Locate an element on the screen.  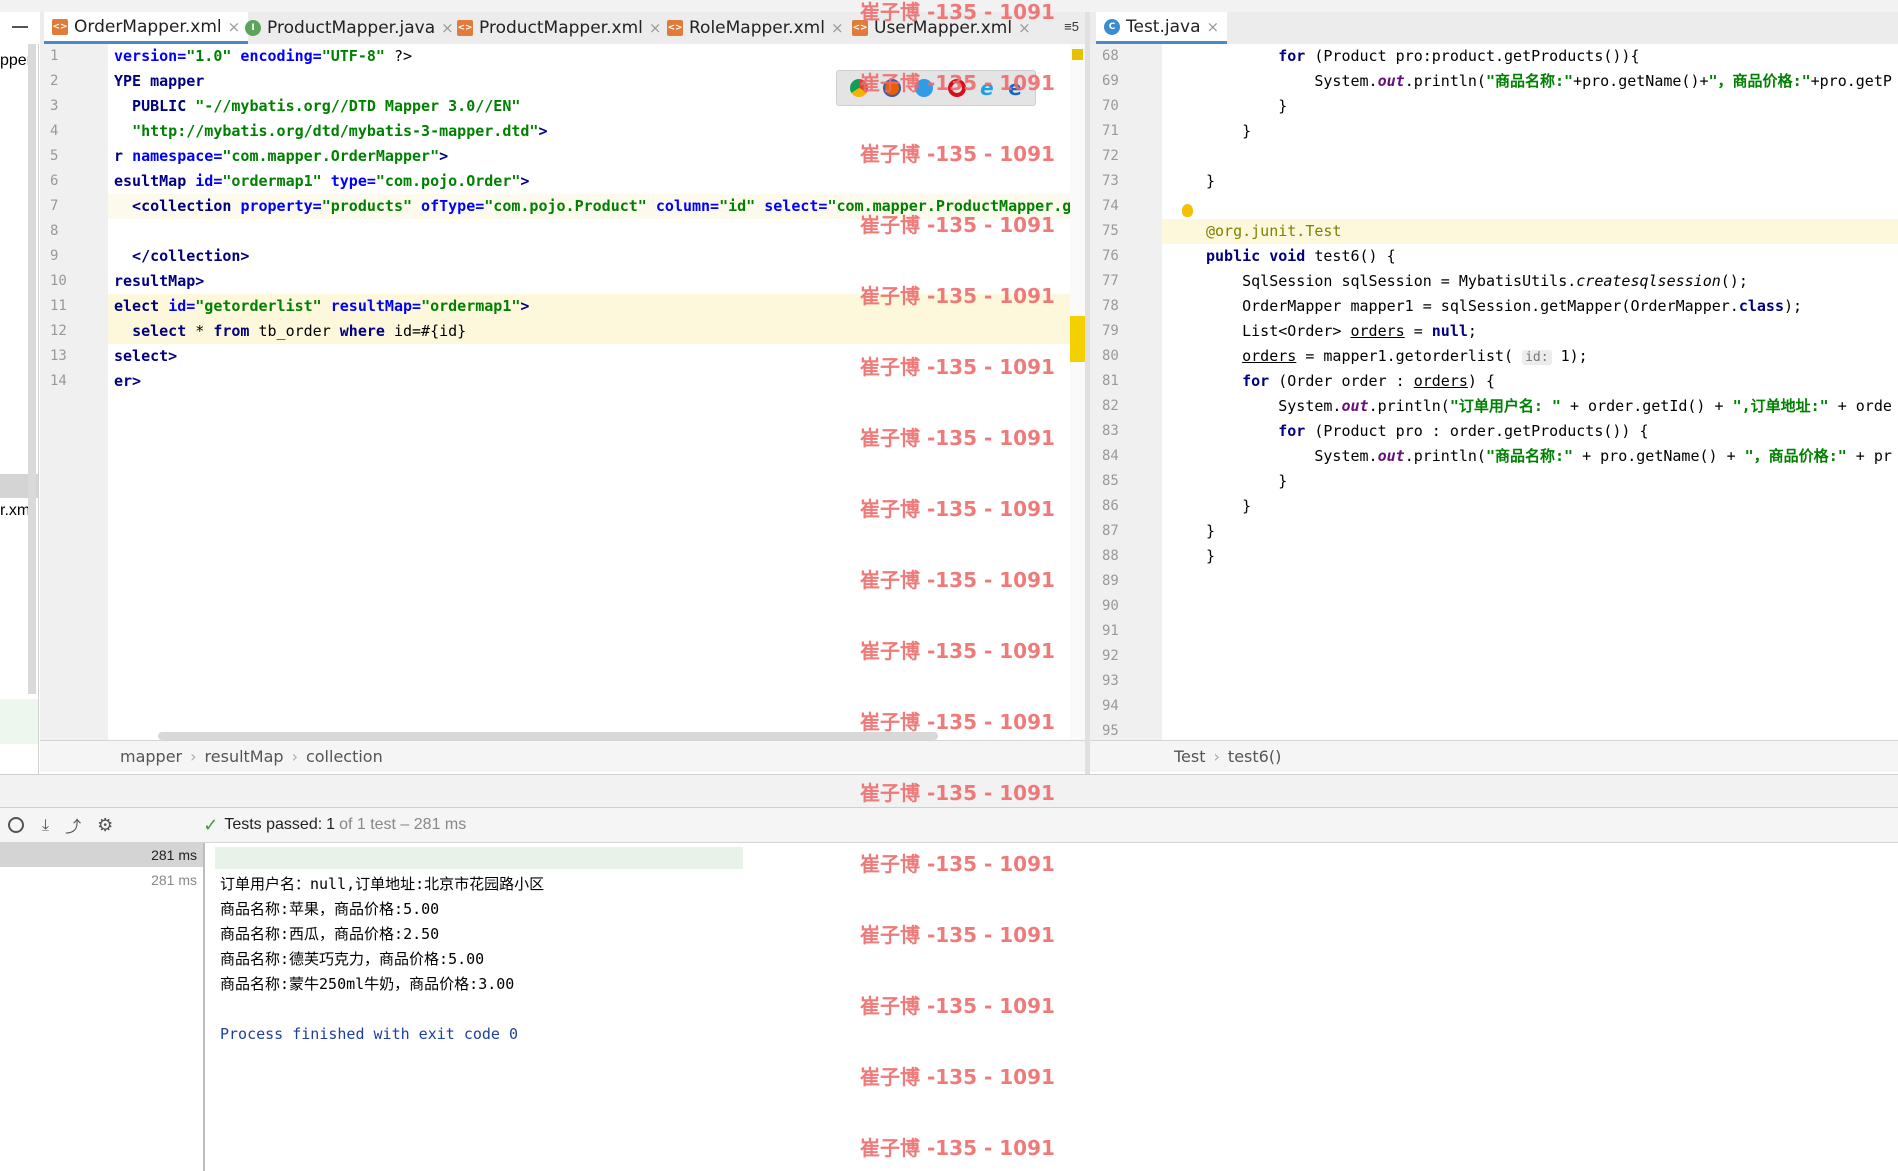
right-tab-bar: C Test.java × is located at coordinates (1494, 28).